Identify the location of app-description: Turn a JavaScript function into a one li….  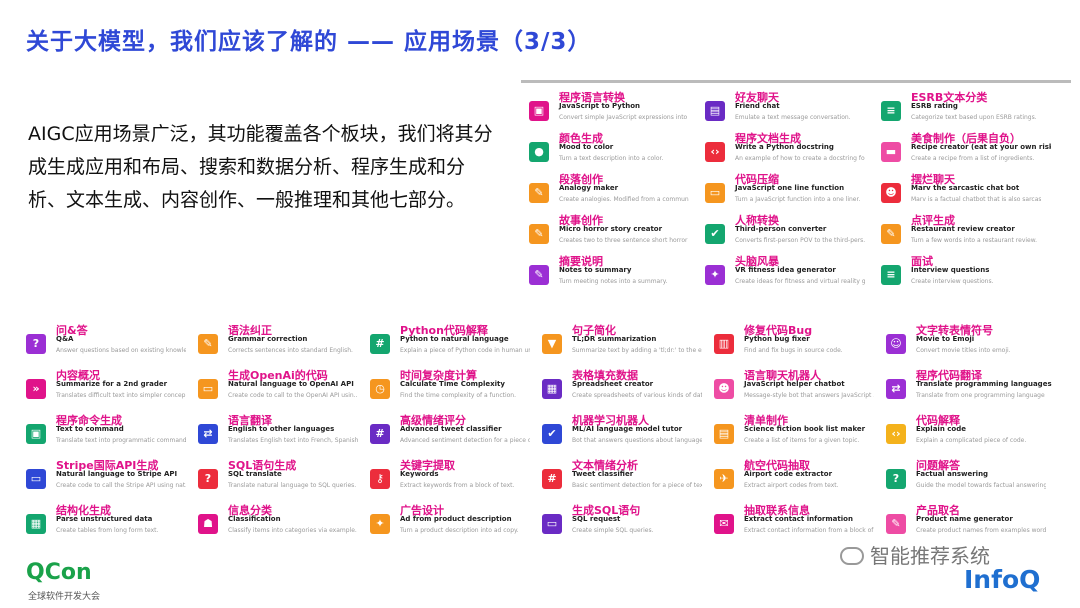
(798, 199).